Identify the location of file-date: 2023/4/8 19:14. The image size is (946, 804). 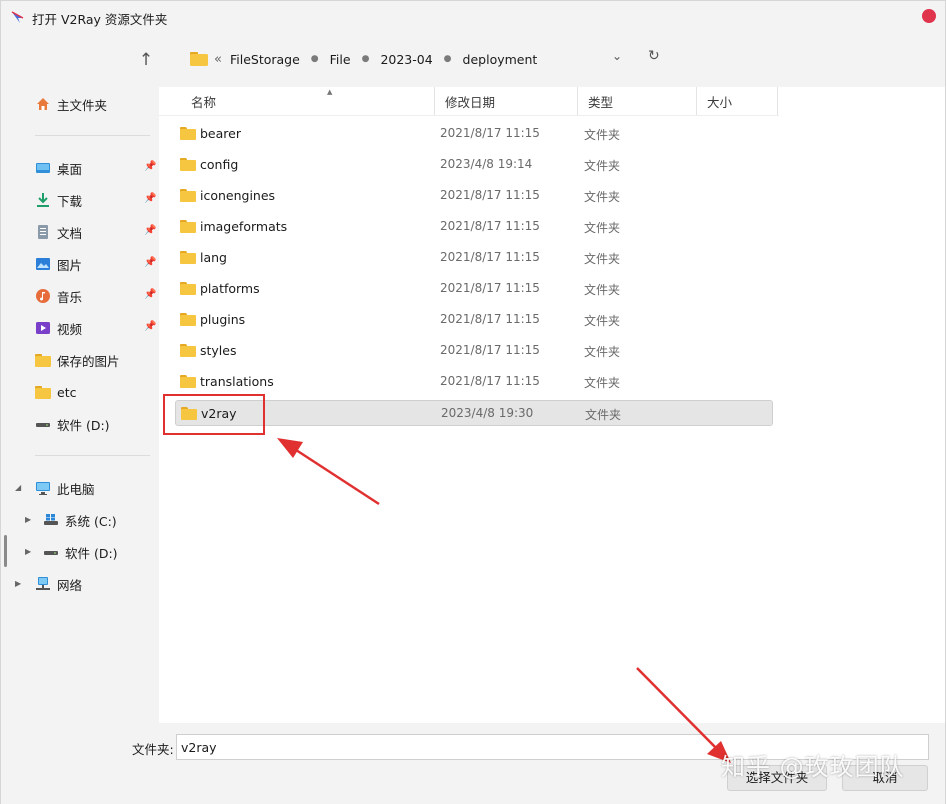
(486, 164).